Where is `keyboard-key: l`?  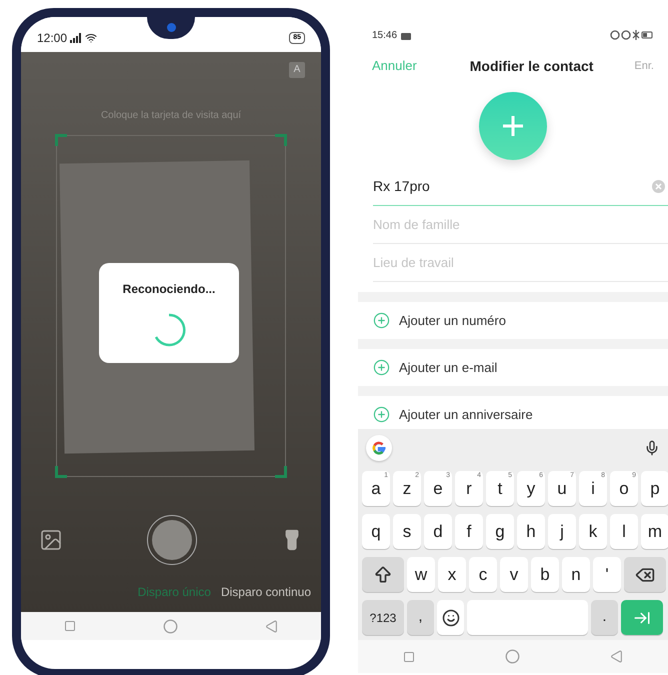 keyboard-key: l is located at coordinates (624, 531).